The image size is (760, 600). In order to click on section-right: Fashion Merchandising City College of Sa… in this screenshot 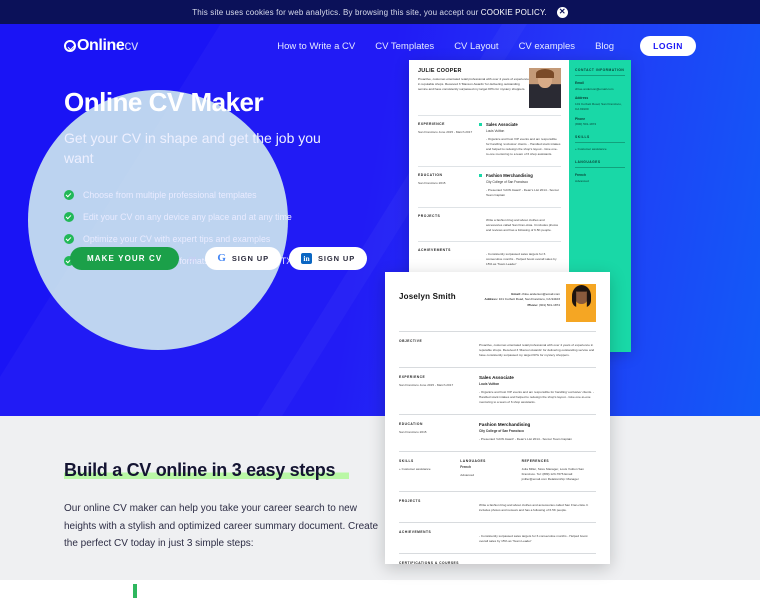, I will do `click(533, 432)`.